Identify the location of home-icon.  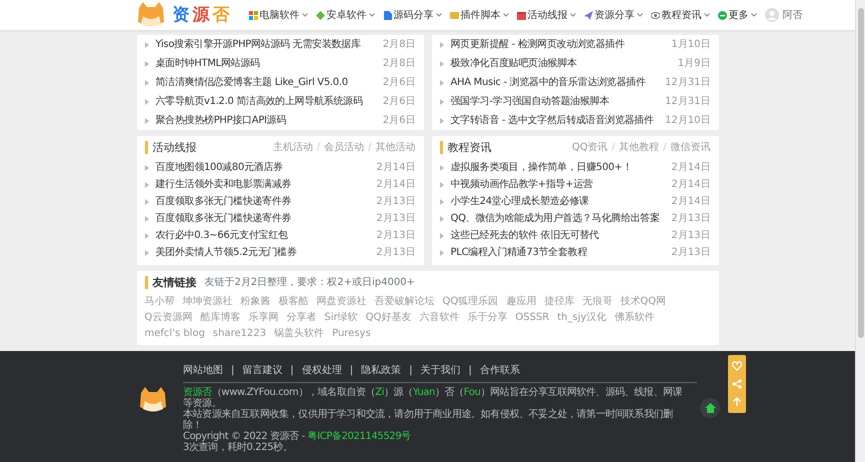
(710, 408).